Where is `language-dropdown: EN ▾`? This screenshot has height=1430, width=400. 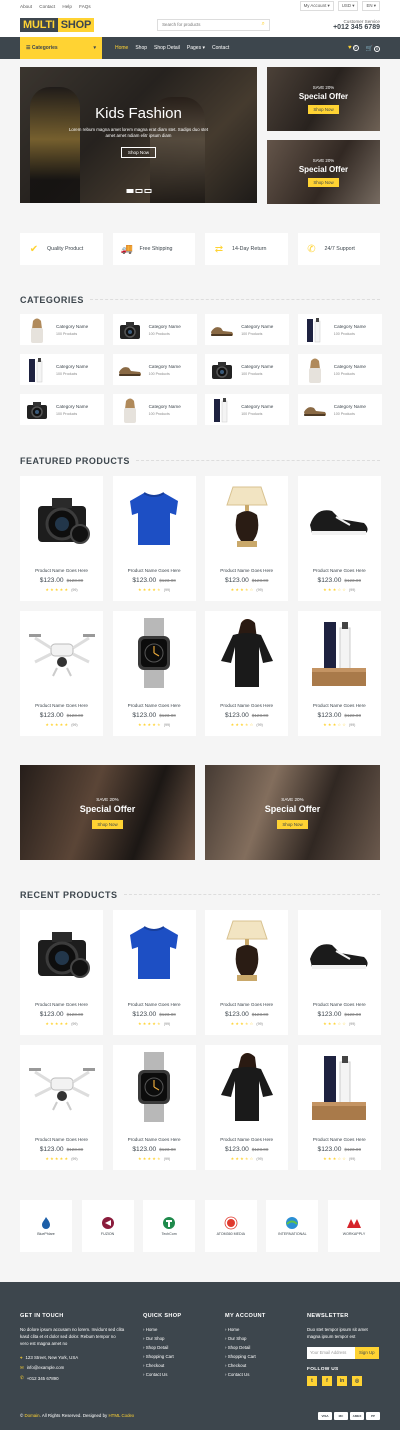 language-dropdown: EN ▾ is located at coordinates (371, 6).